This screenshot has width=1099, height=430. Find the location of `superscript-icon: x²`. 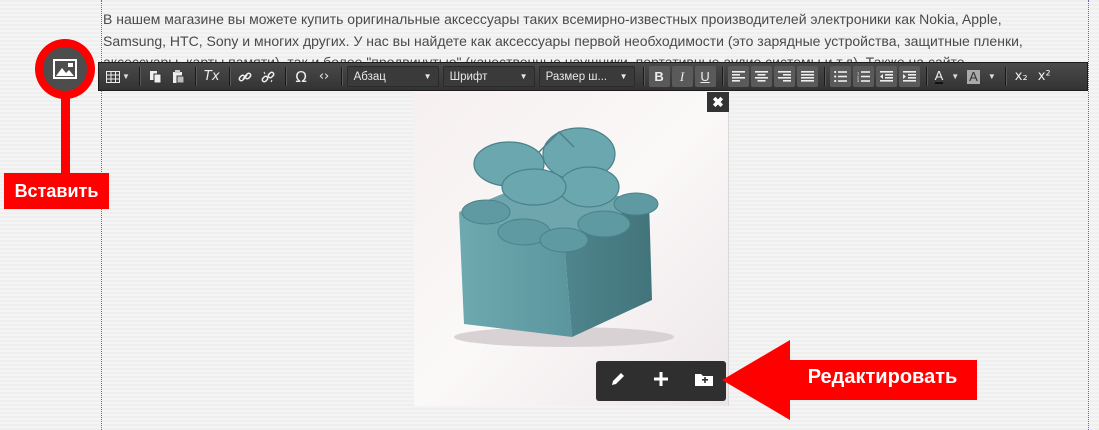

superscript-icon: x² is located at coordinates (1044, 76).